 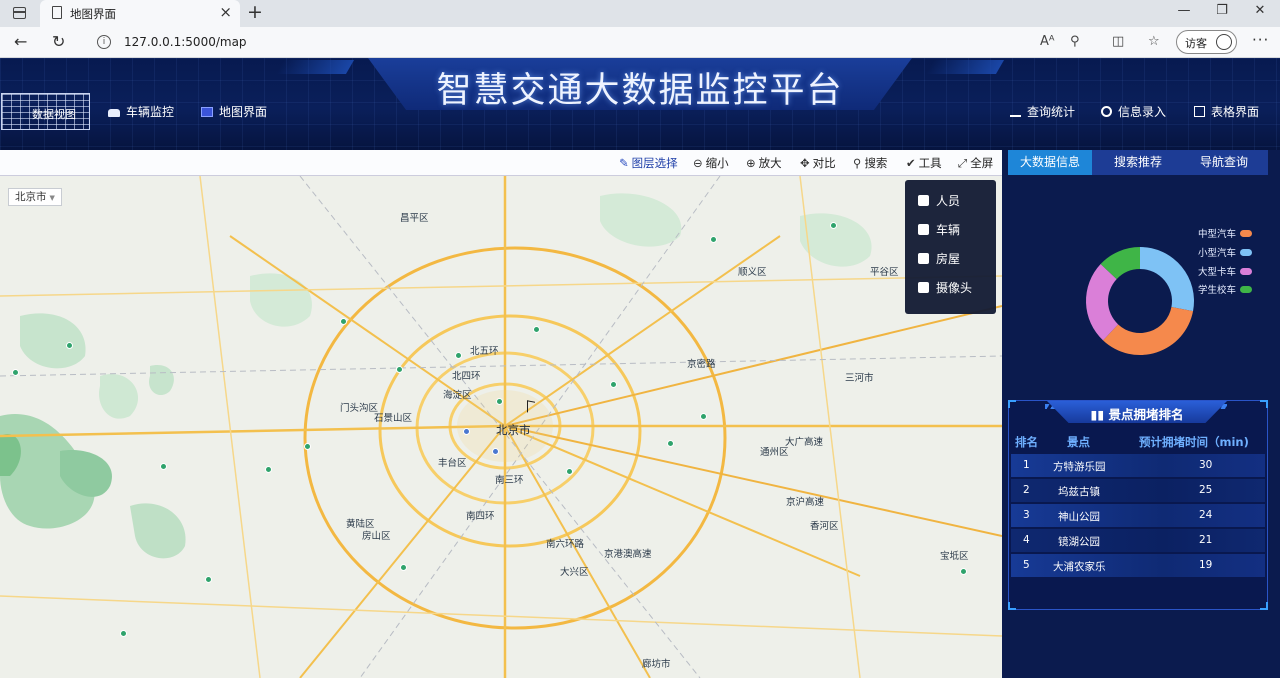 What do you see at coordinates (1075, 41) in the screenshot?
I see `zoom-icon: ⚲` at bounding box center [1075, 41].